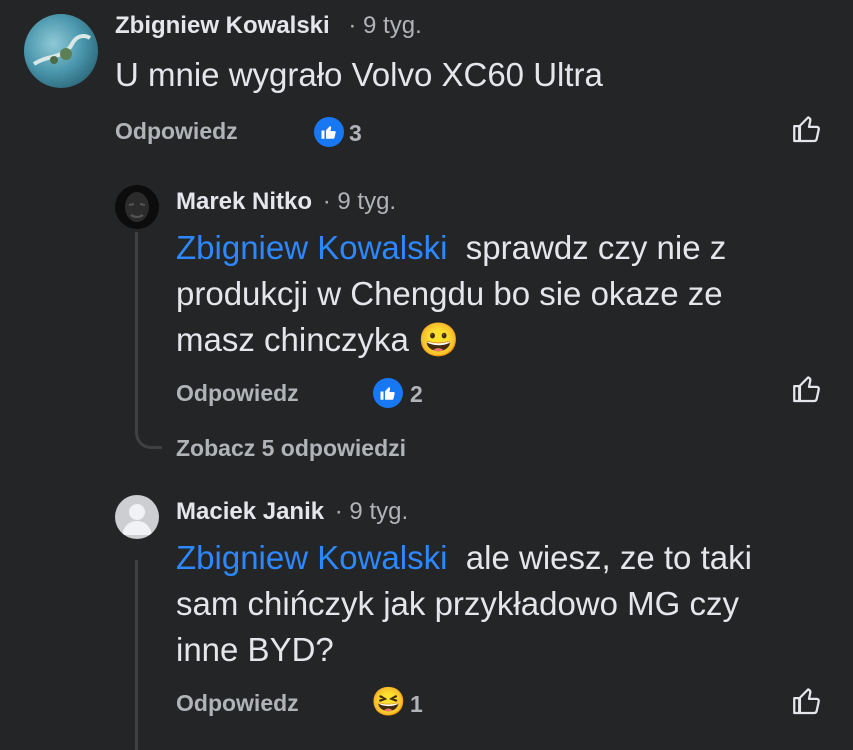  I want to click on view-more-replies: Zobacz 5 odpowiedzi, so click(291, 448).